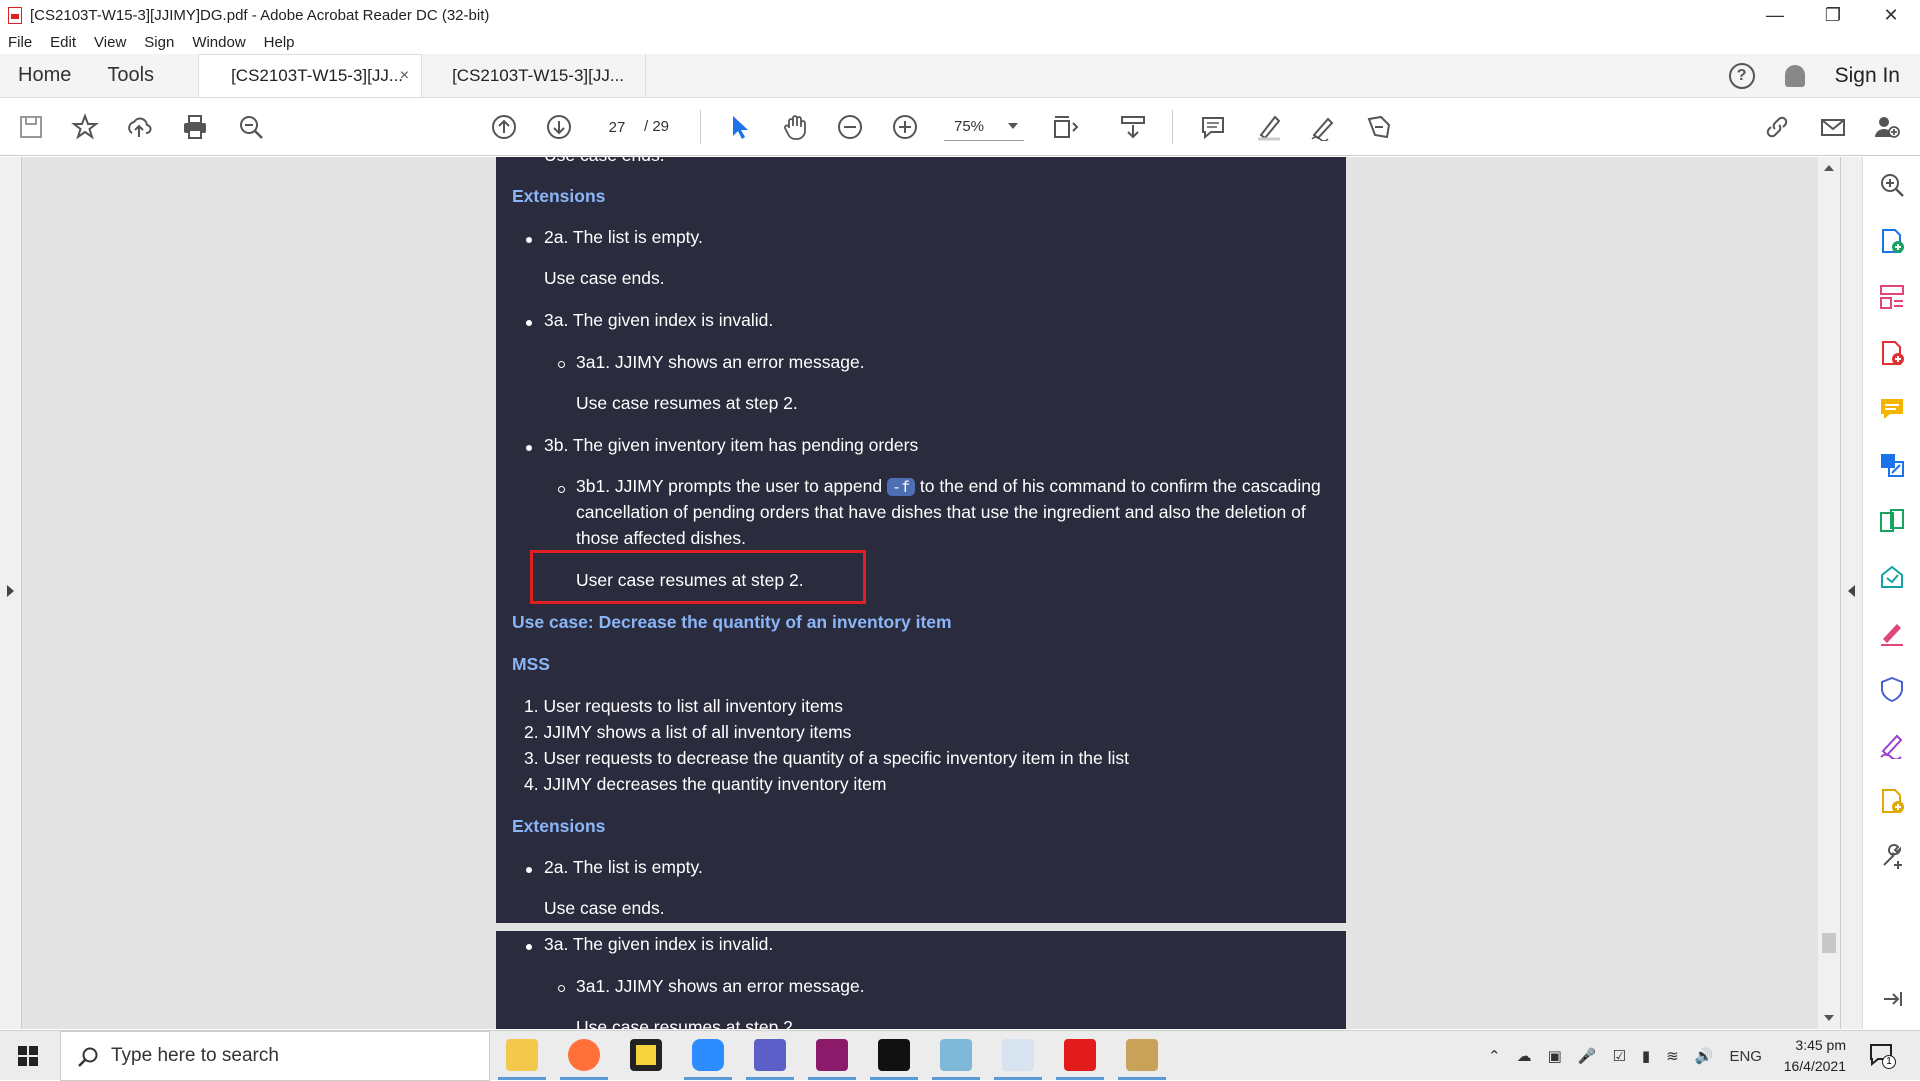 The width and height of the screenshot is (1920, 1081). I want to click on edit-pdf-icon, so click(1892, 465).